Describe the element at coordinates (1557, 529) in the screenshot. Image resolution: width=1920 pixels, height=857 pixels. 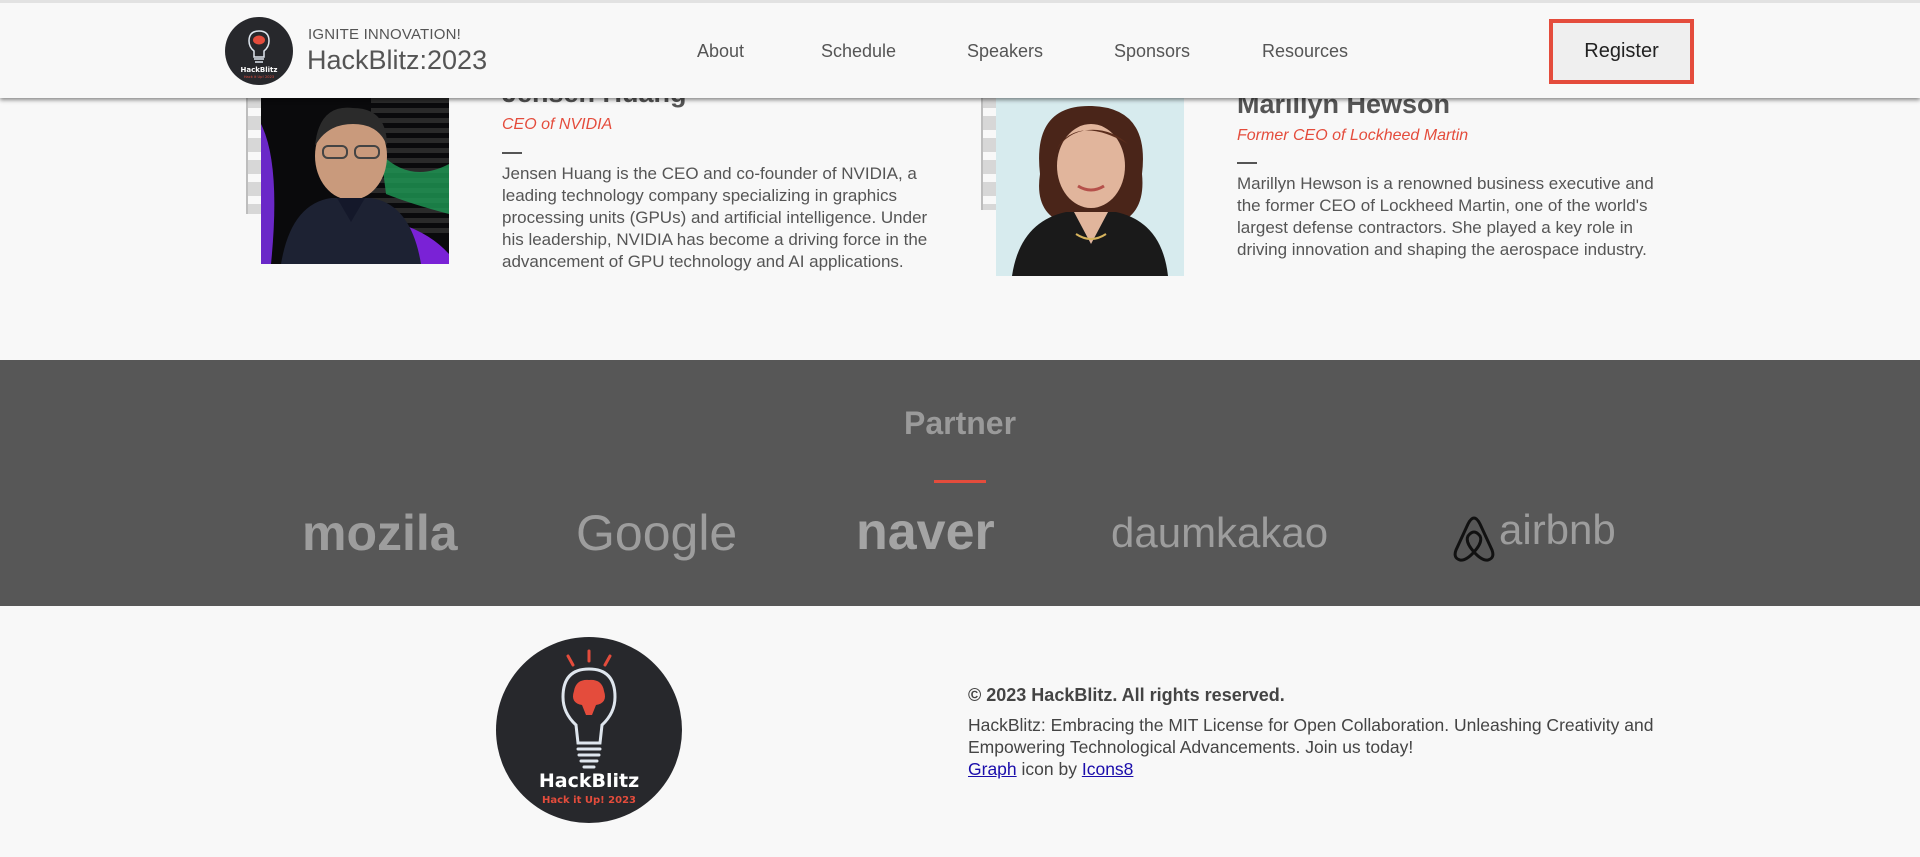
I see `partner-logo-airbnb: airbnb` at that location.